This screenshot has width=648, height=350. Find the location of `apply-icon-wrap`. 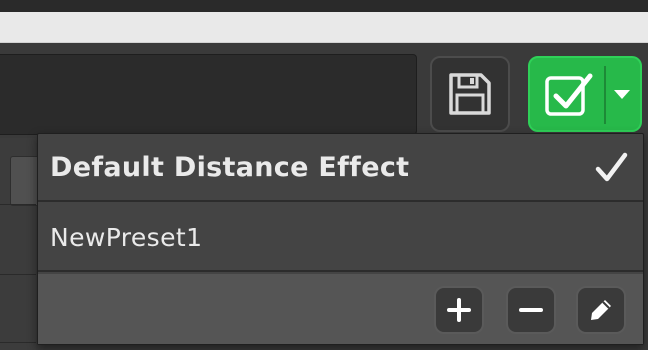

apply-icon-wrap is located at coordinates (569, 95).